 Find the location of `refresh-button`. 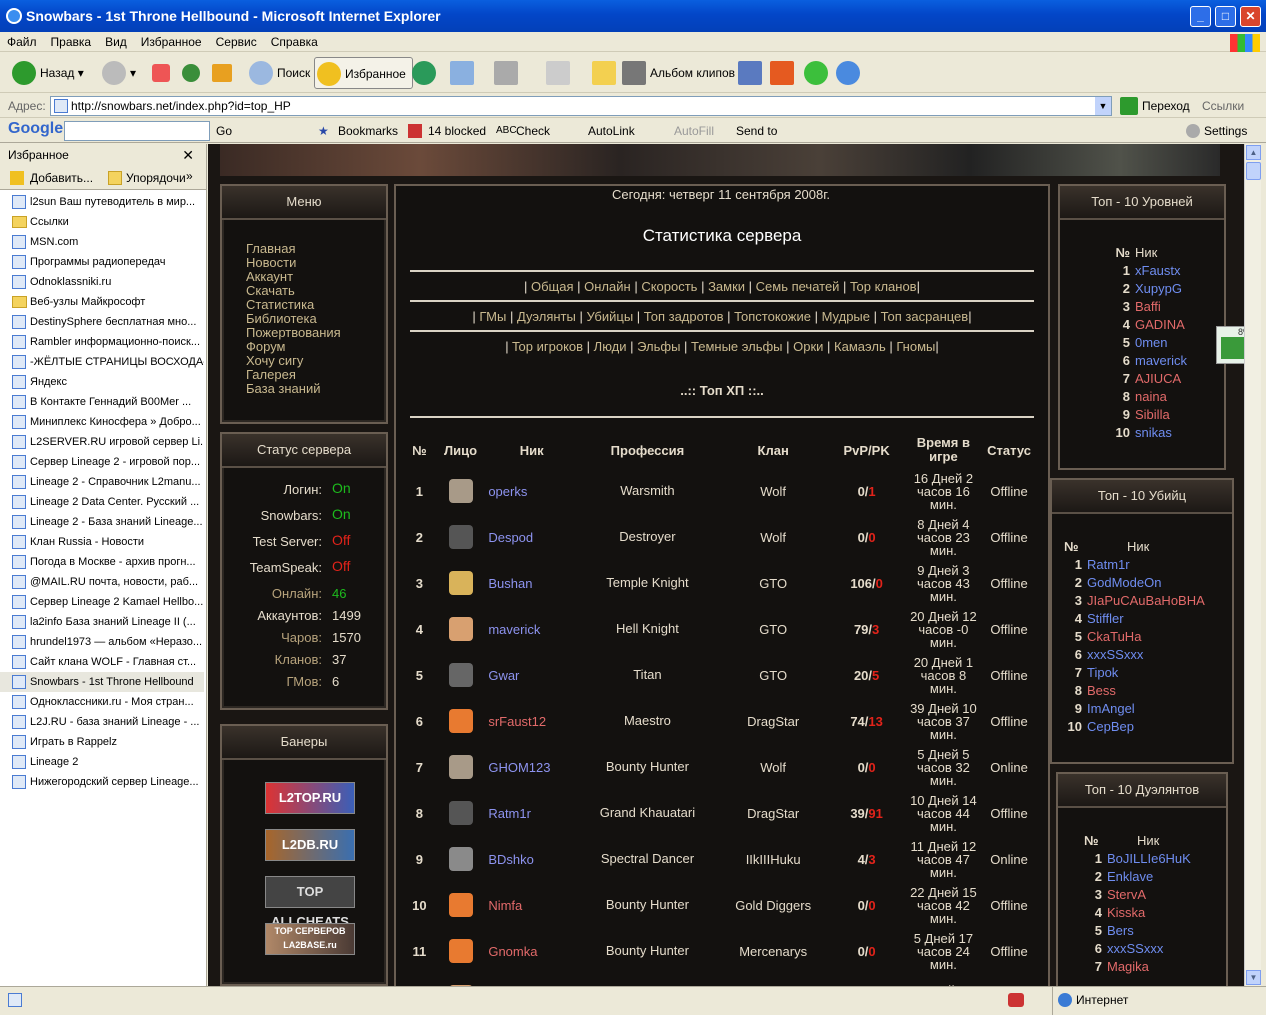

refresh-button is located at coordinates (190, 73).